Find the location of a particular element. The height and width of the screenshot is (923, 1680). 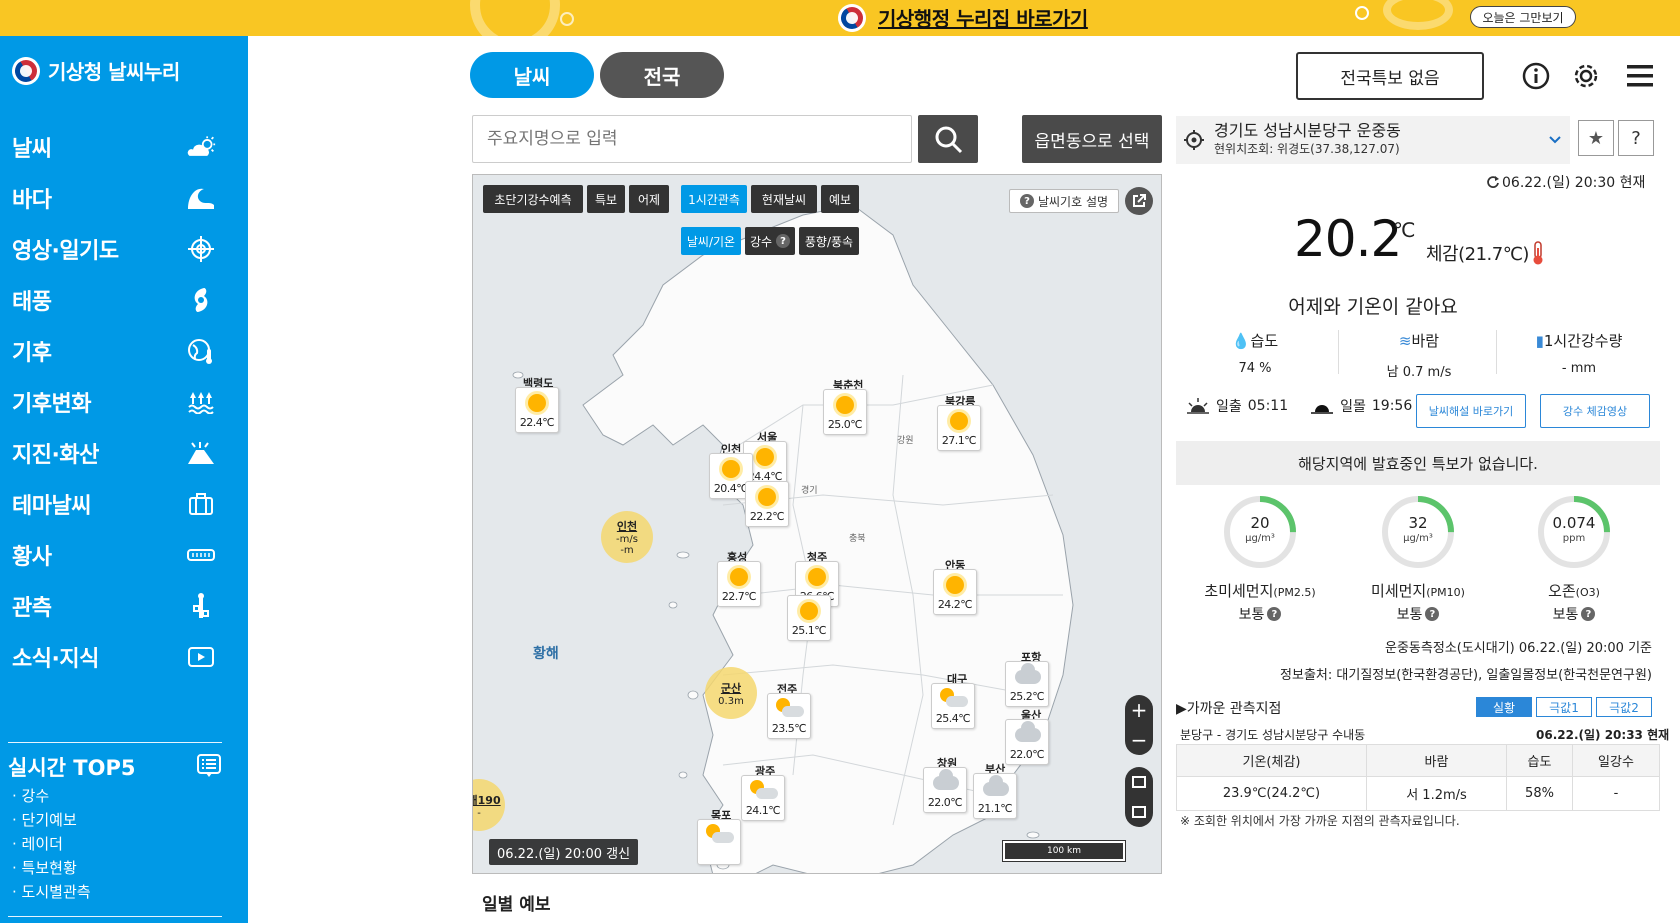

sidebar-item-label: 태풍 is located at coordinates (32, 302).